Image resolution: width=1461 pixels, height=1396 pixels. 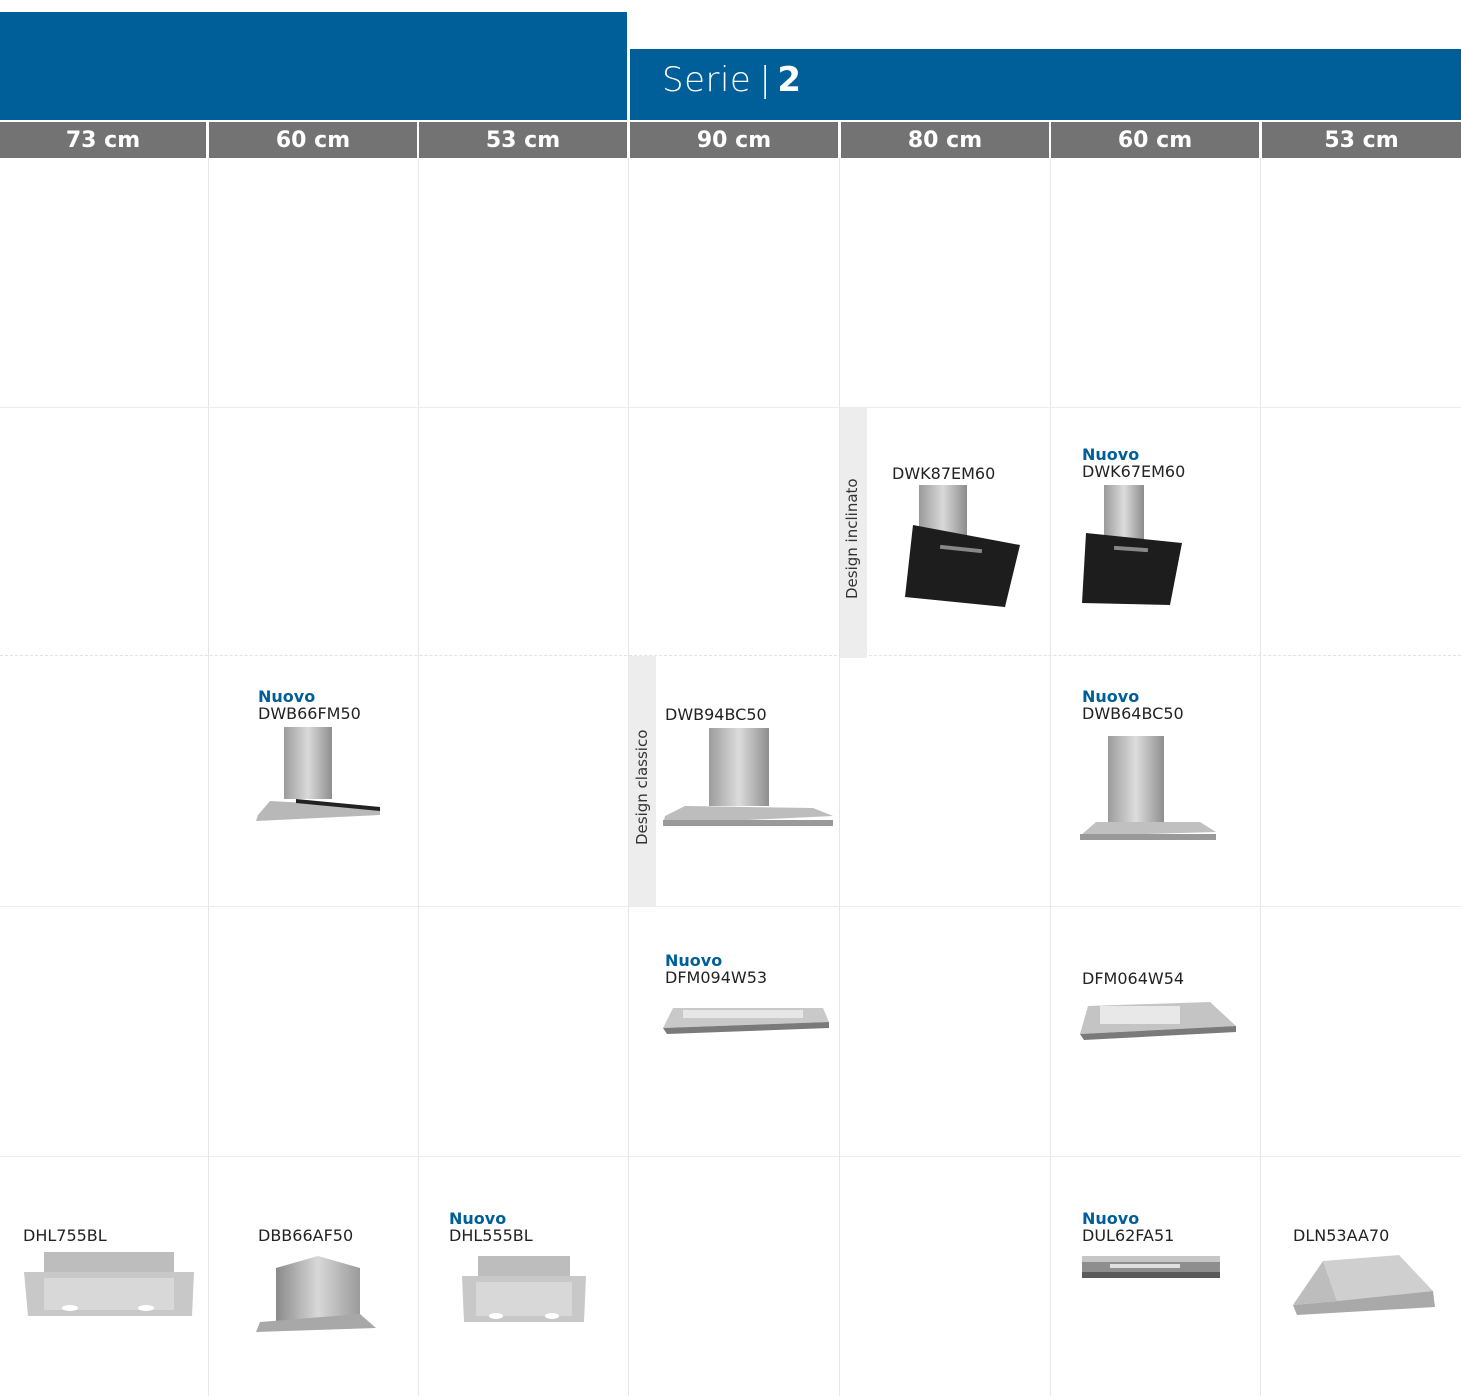 I want to click on column-header-90cm: 90 cm, so click(x=734, y=140).